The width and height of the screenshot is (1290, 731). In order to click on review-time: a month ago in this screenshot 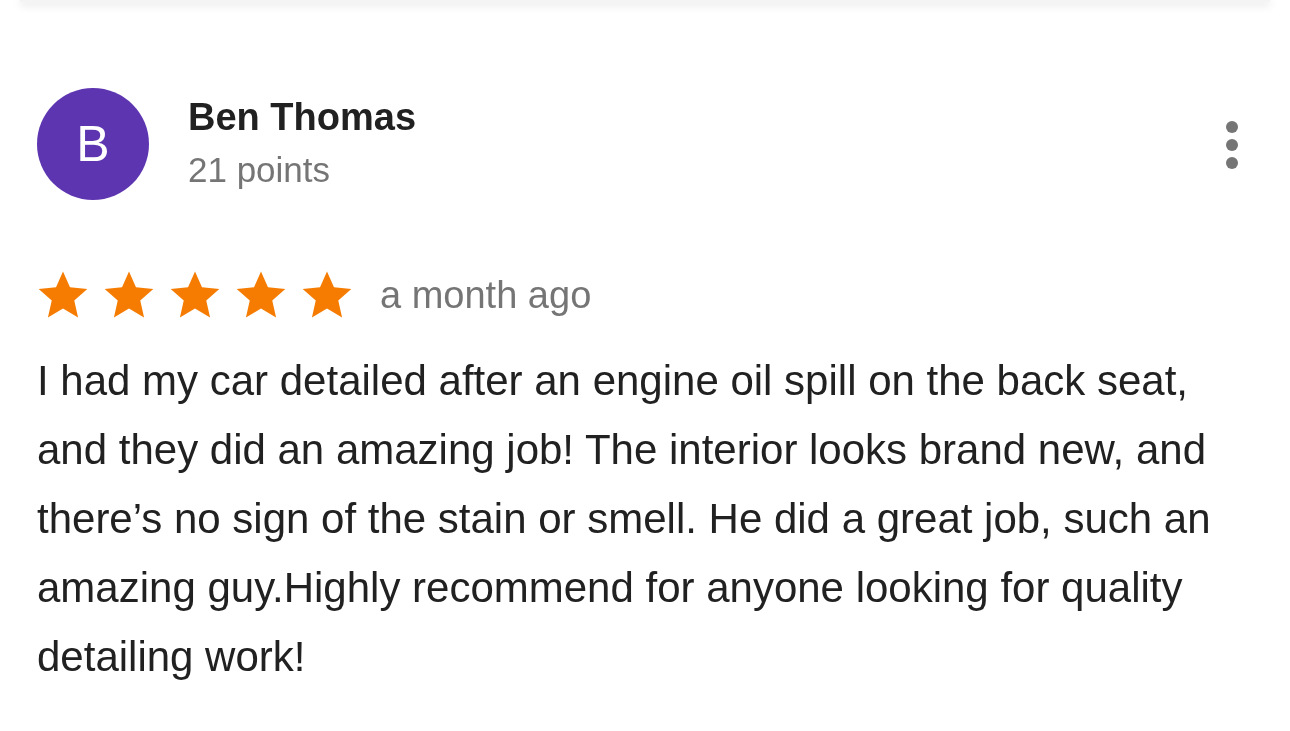, I will do `click(486, 295)`.